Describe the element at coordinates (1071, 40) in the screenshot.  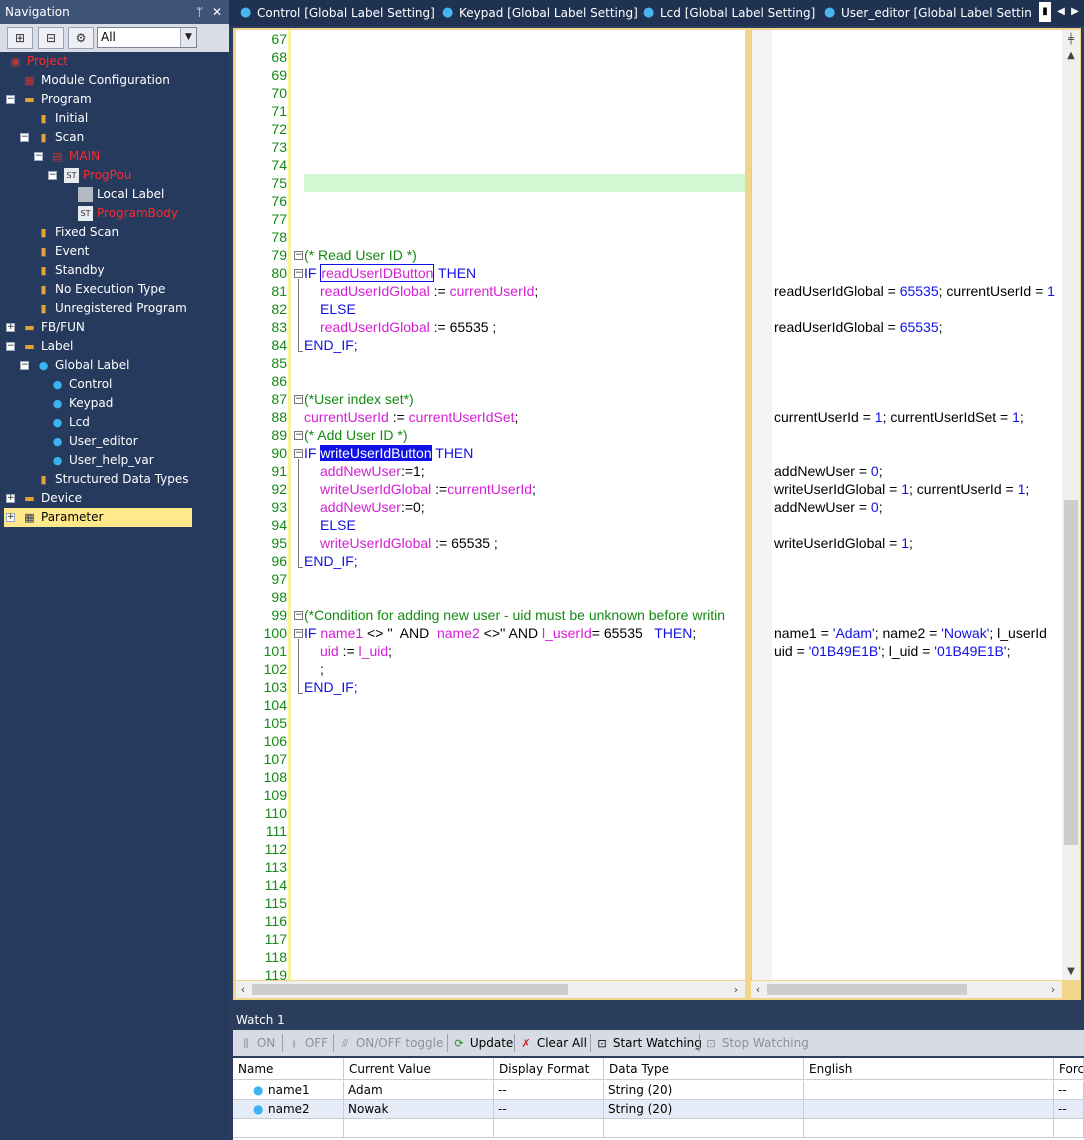
I see `split-handle-icon: ╪` at that location.